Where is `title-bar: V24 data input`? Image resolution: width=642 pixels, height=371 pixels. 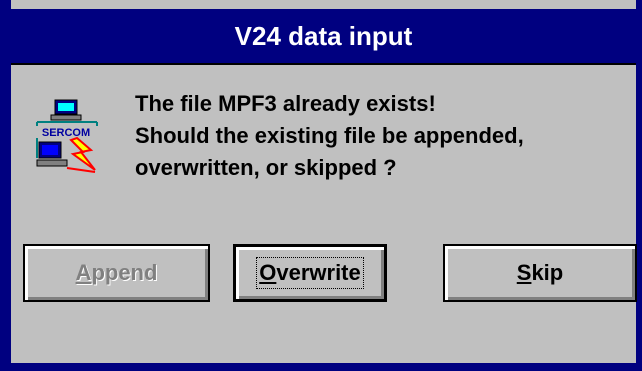
title-bar: V24 data input is located at coordinates (323, 36).